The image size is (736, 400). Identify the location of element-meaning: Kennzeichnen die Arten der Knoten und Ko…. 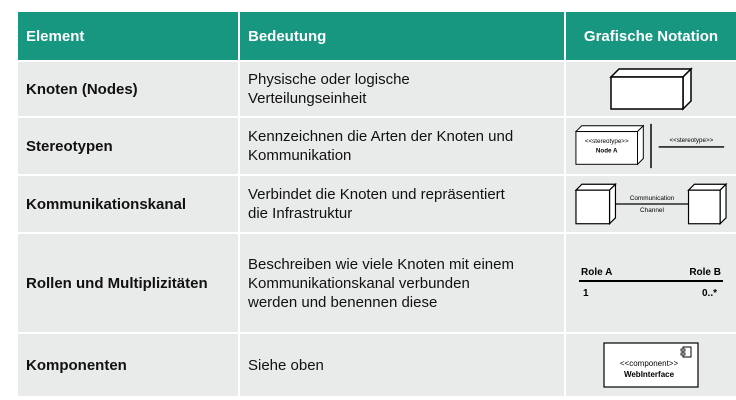
(381, 146).